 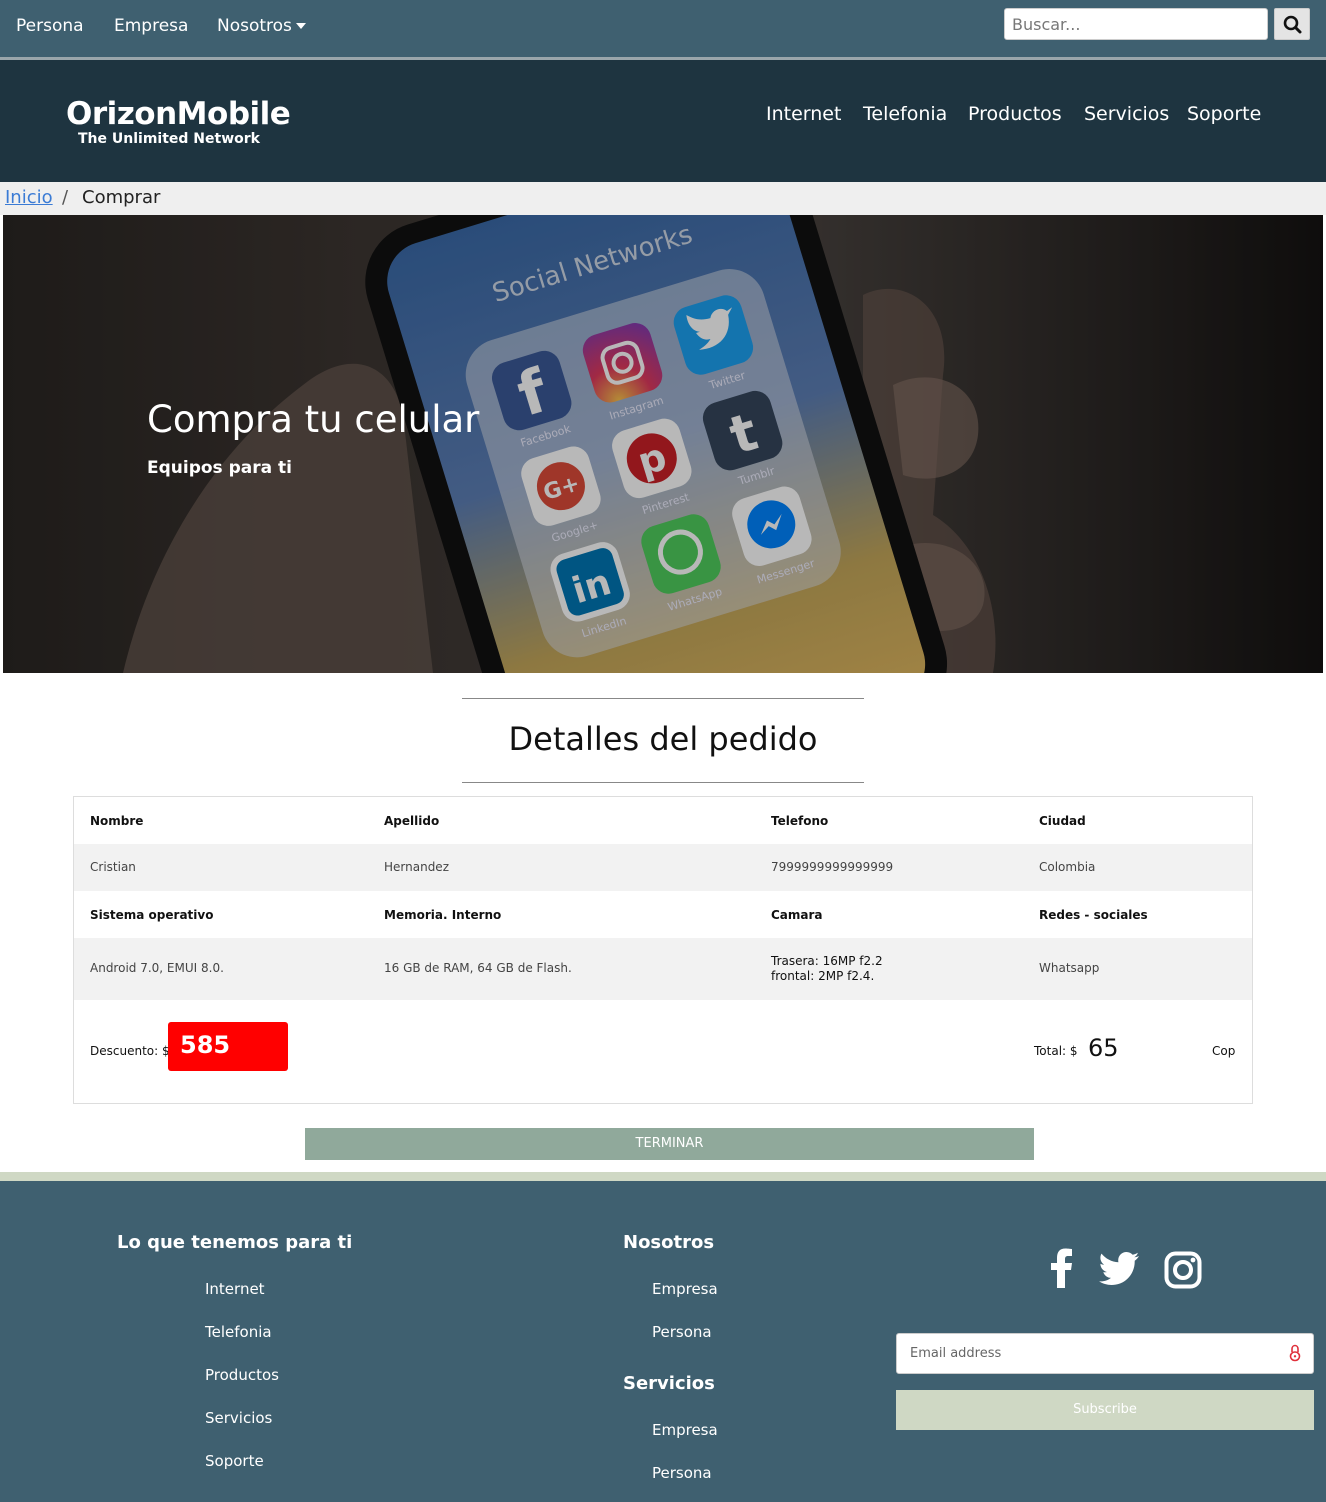 I want to click on topnav-empresa: Empresa, so click(x=151, y=26).